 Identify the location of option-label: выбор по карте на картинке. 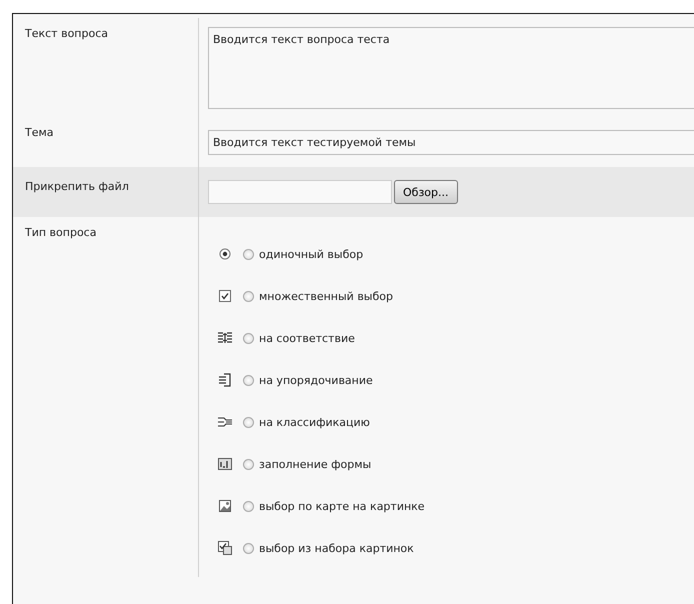
(342, 506).